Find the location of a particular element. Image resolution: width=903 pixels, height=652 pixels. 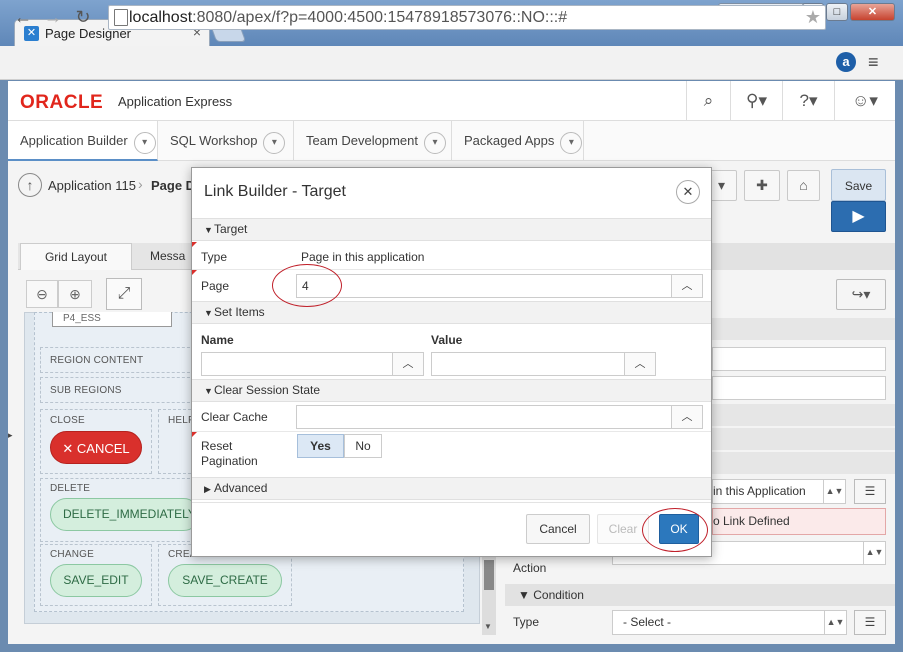

back-arrow-icon: ← is located at coordinates (23, 17).